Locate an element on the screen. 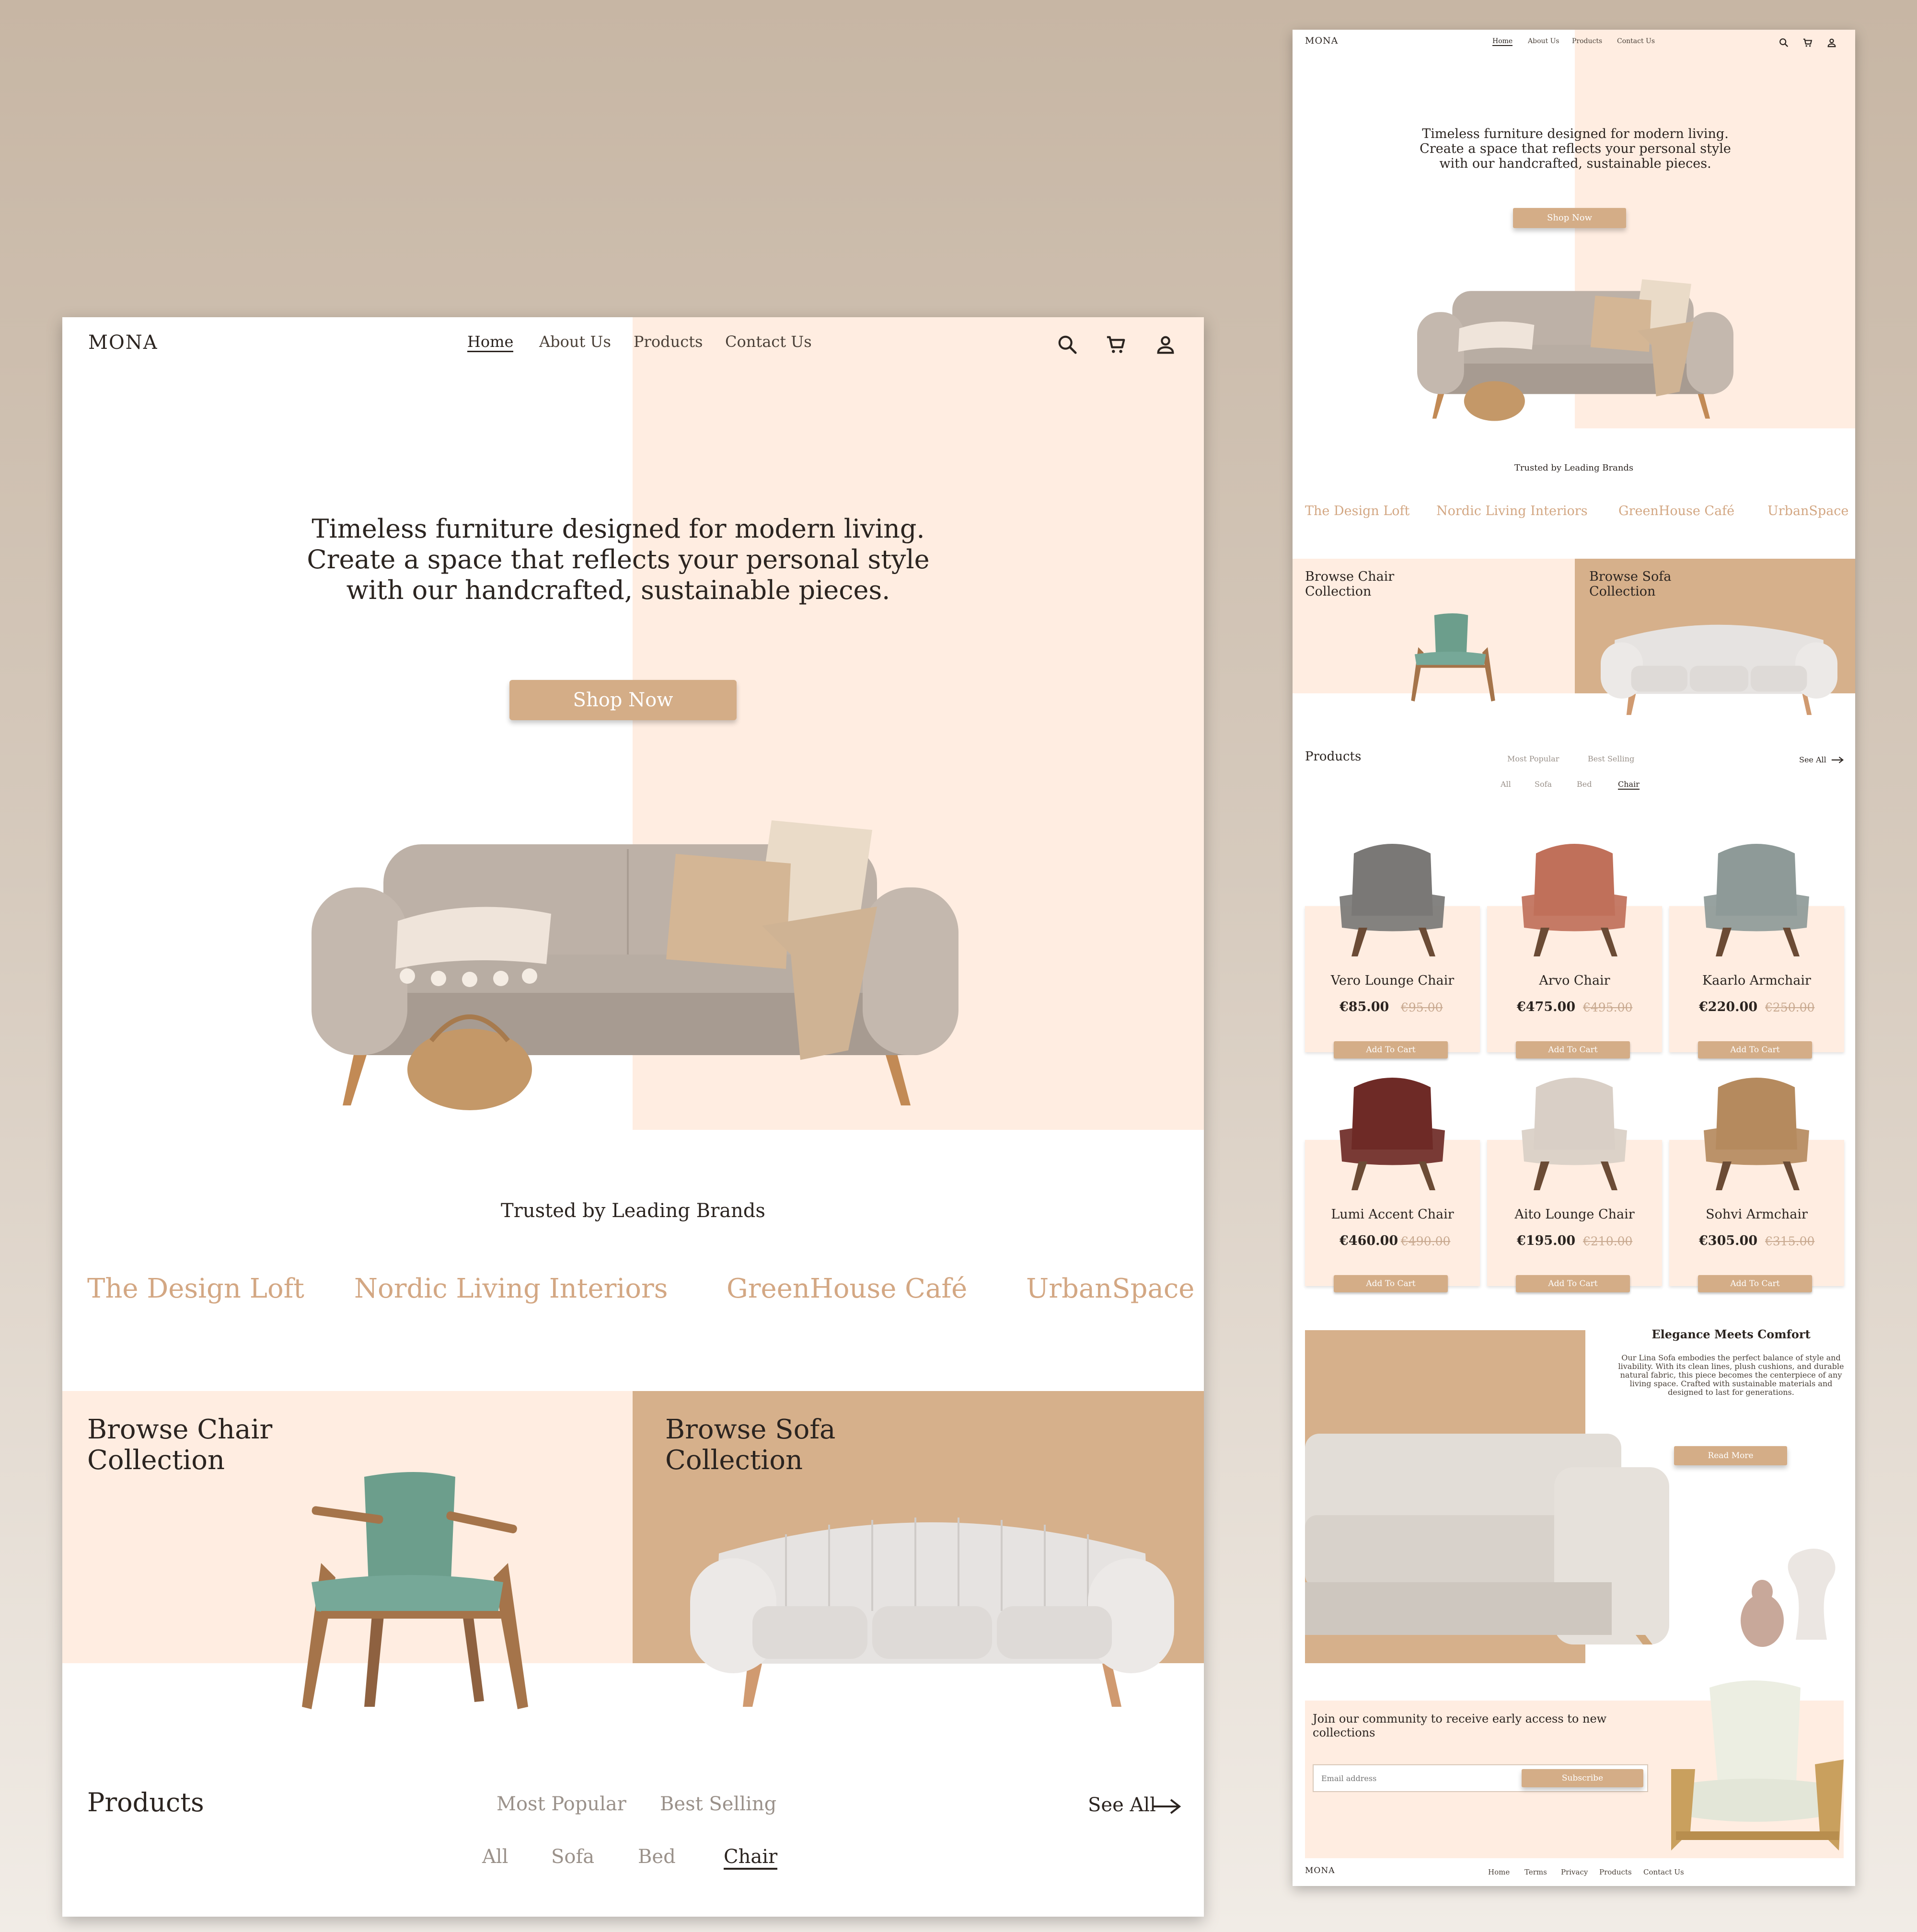  user-icon is located at coordinates (1166, 345).